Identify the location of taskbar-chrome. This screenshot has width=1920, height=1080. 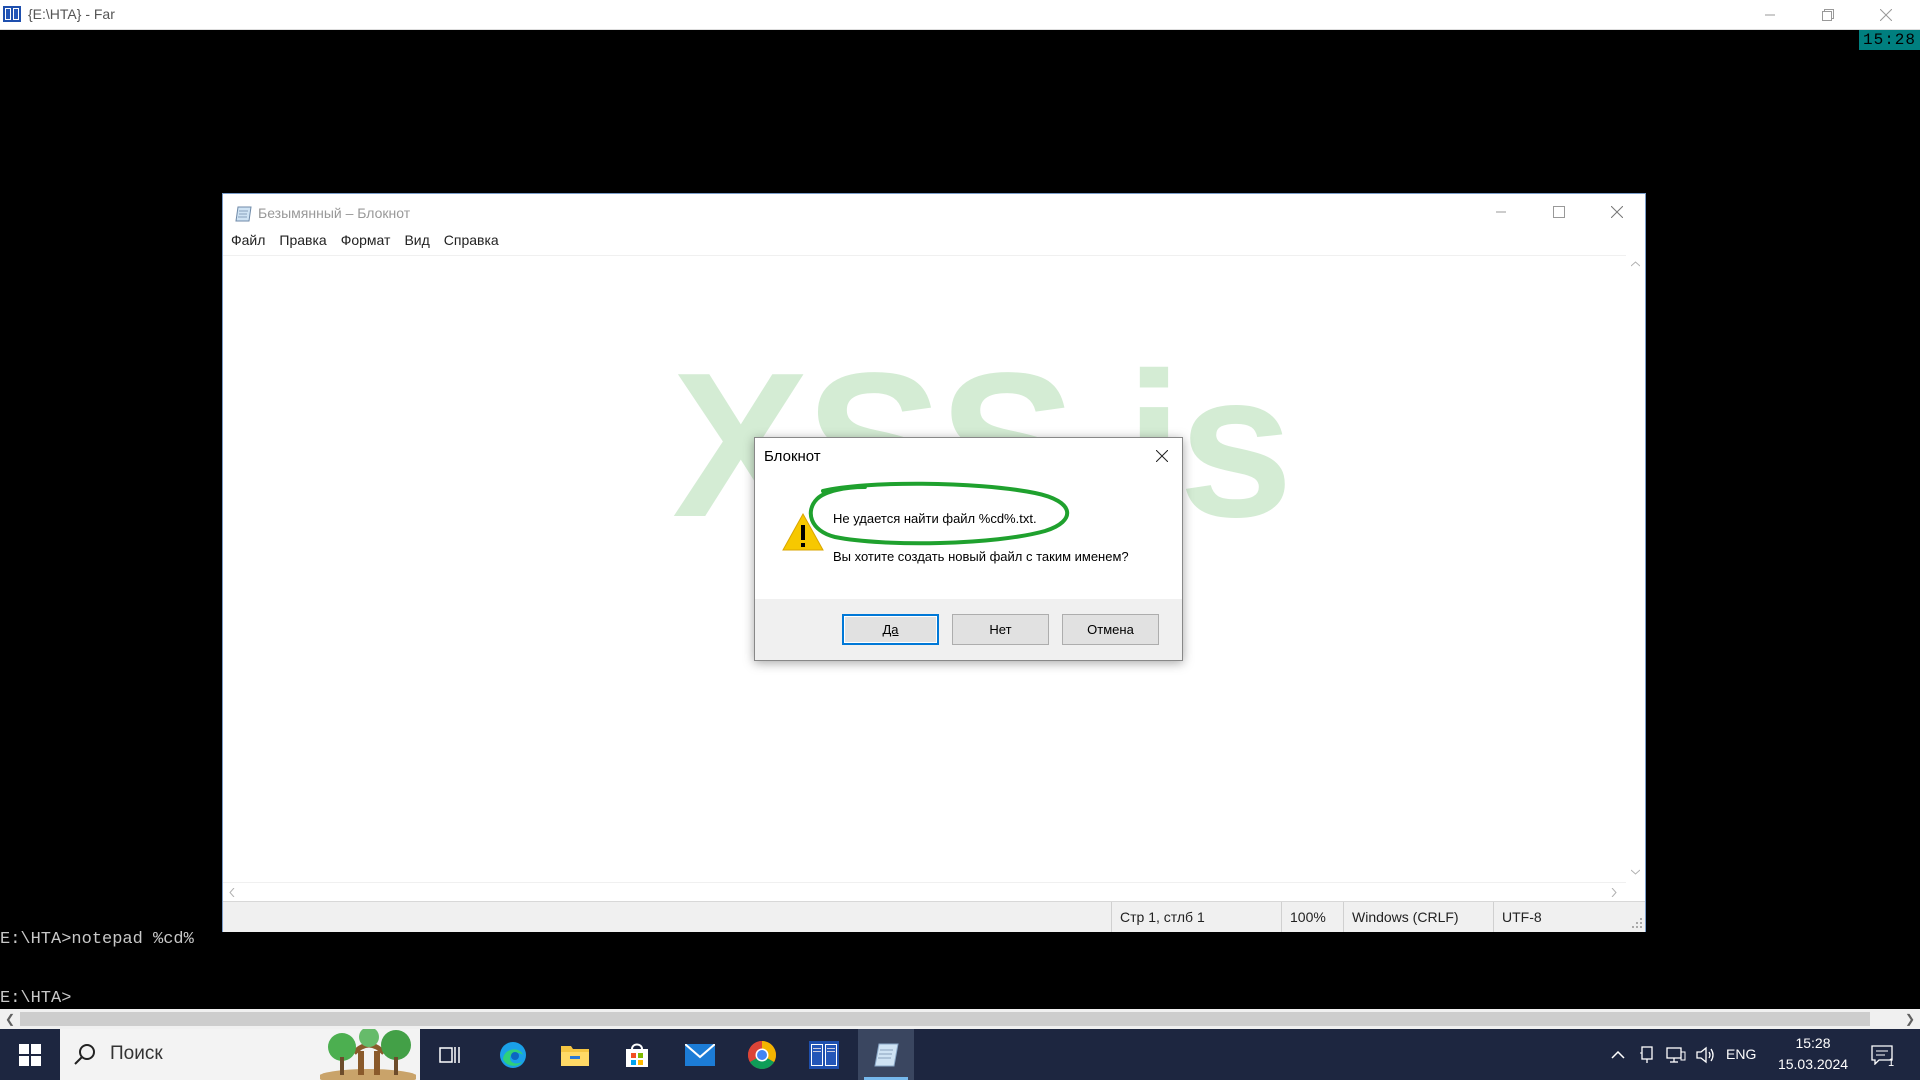
(762, 1054).